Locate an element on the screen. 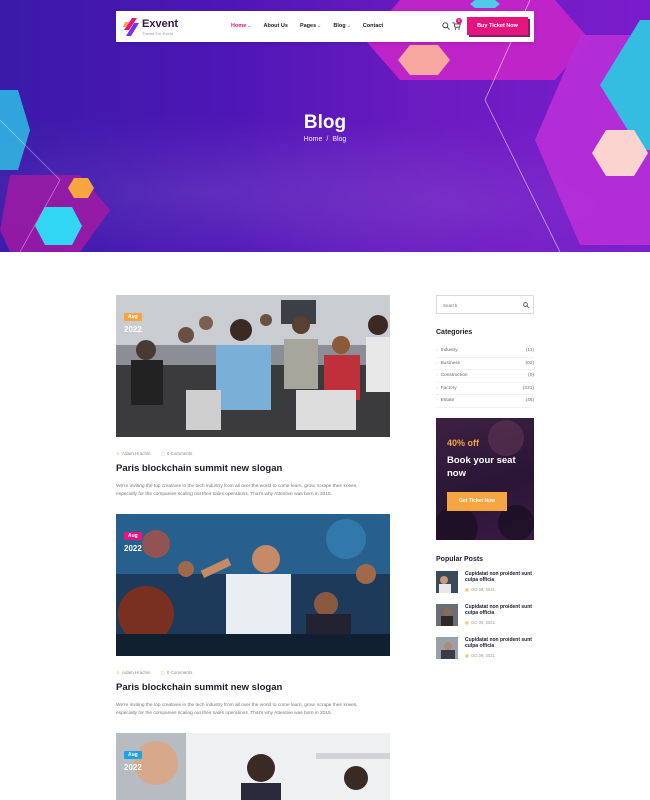 The image size is (650, 800). category-item: › Construction (0) is located at coordinates (485, 376).